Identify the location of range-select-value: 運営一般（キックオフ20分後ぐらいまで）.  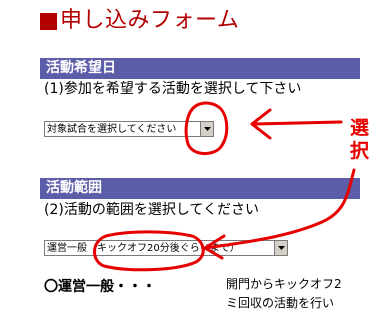
(143, 248).